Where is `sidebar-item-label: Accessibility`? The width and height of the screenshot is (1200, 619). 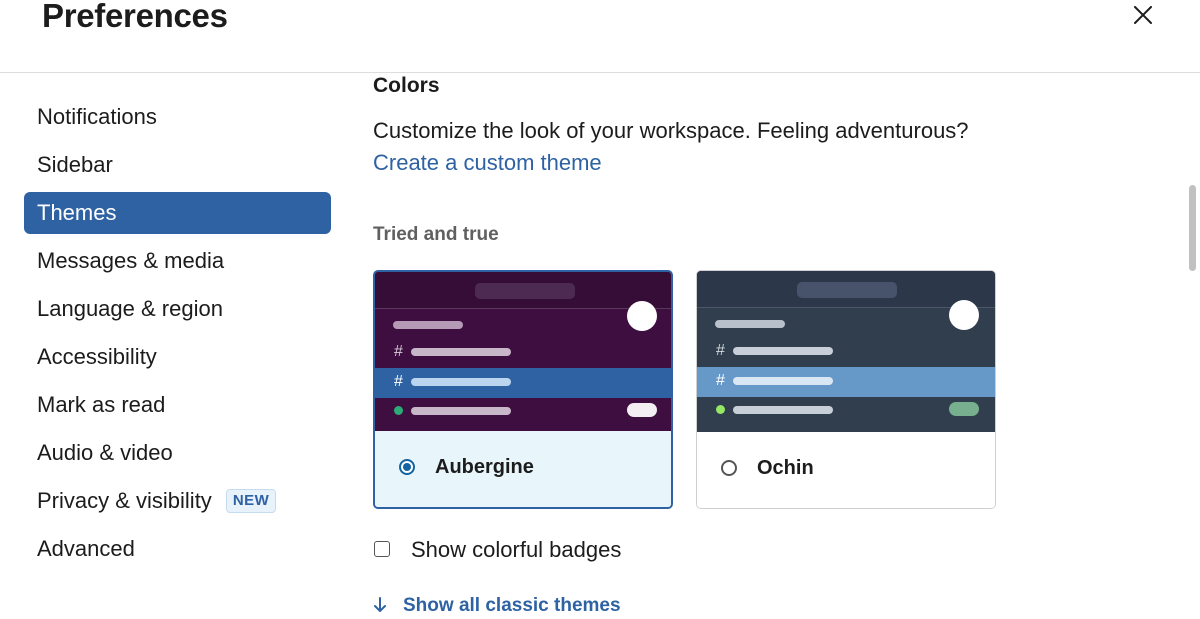 sidebar-item-label: Accessibility is located at coordinates (97, 356).